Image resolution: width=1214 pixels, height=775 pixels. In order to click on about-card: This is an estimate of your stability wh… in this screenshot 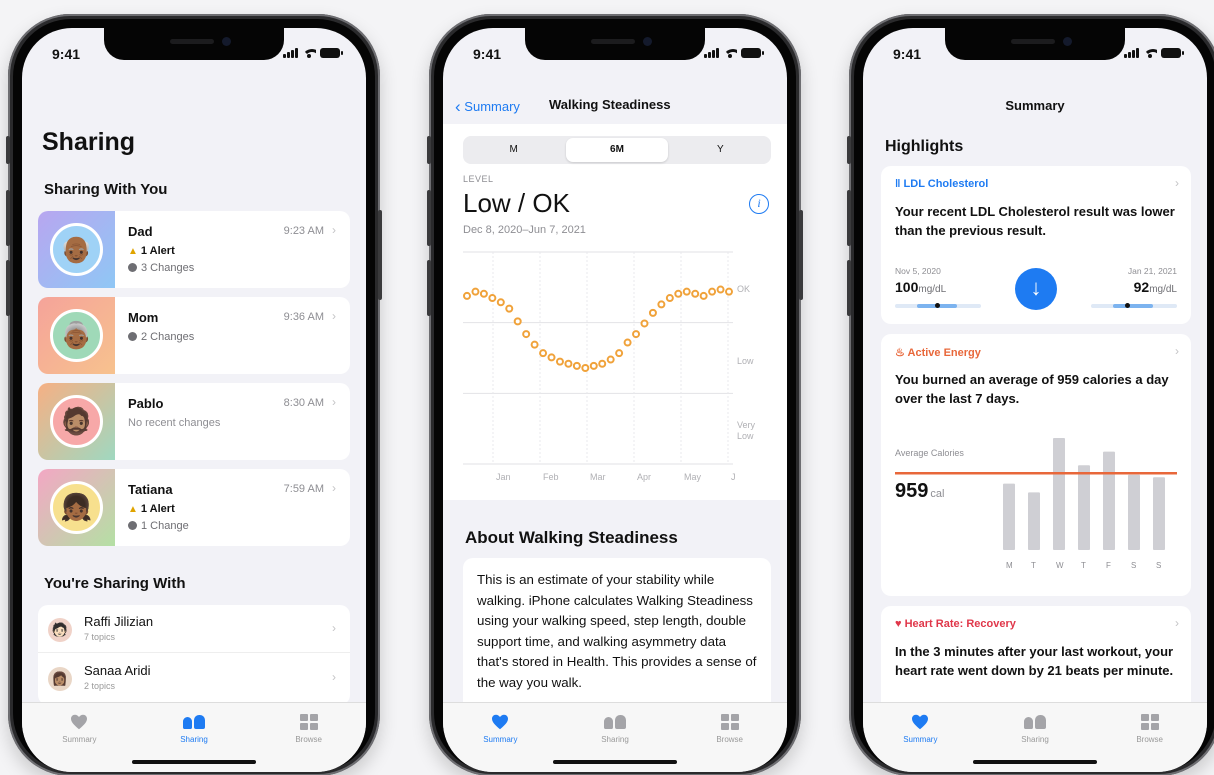, I will do `click(617, 638)`.